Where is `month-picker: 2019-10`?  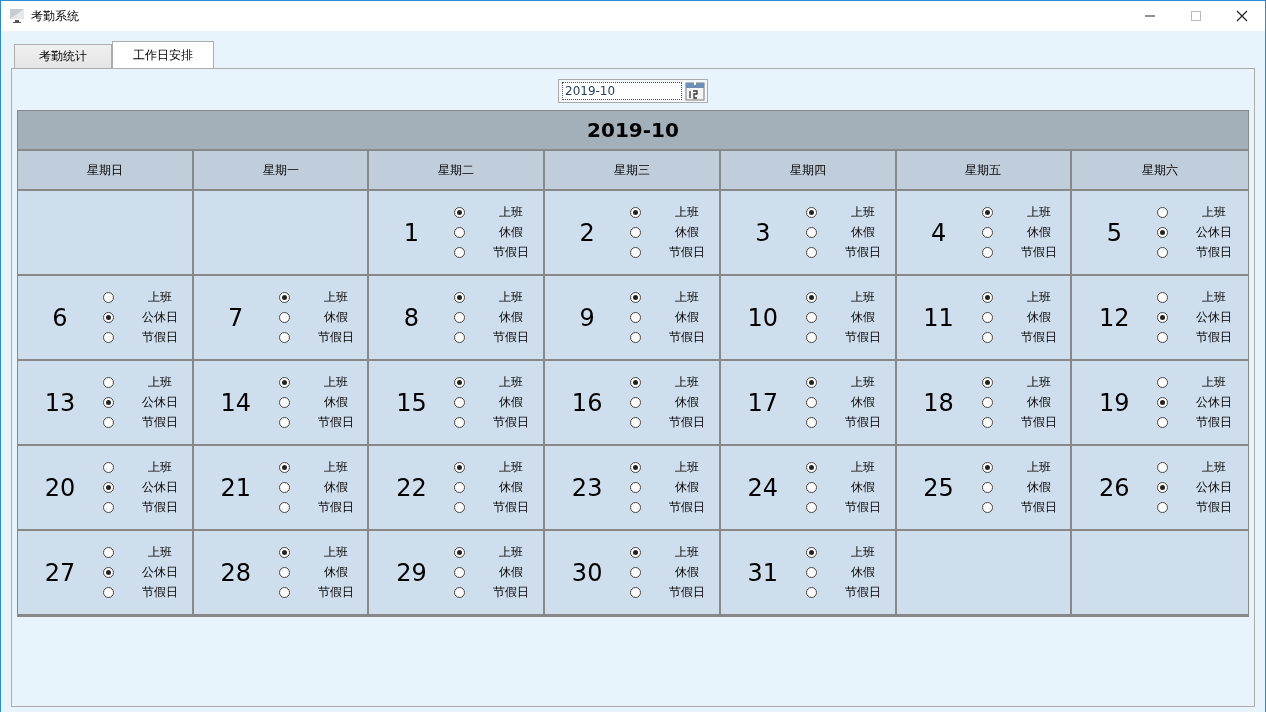
month-picker: 2019-10 is located at coordinates (633, 91).